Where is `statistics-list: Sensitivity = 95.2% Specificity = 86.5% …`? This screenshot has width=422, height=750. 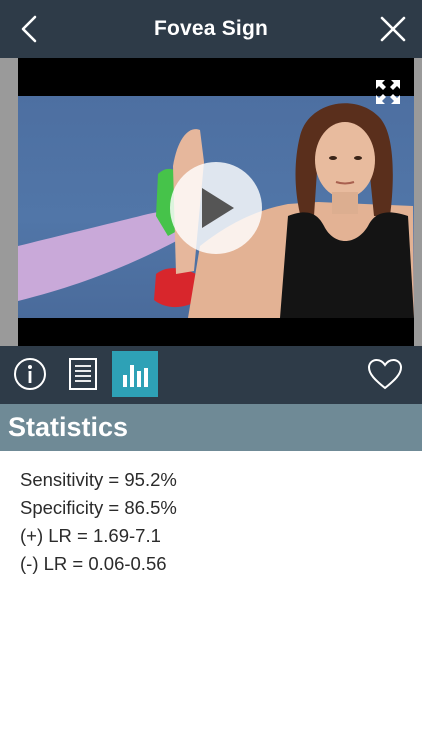
statistics-list: Sensitivity = 95.2% Specificity = 86.5% … is located at coordinates (210, 522).